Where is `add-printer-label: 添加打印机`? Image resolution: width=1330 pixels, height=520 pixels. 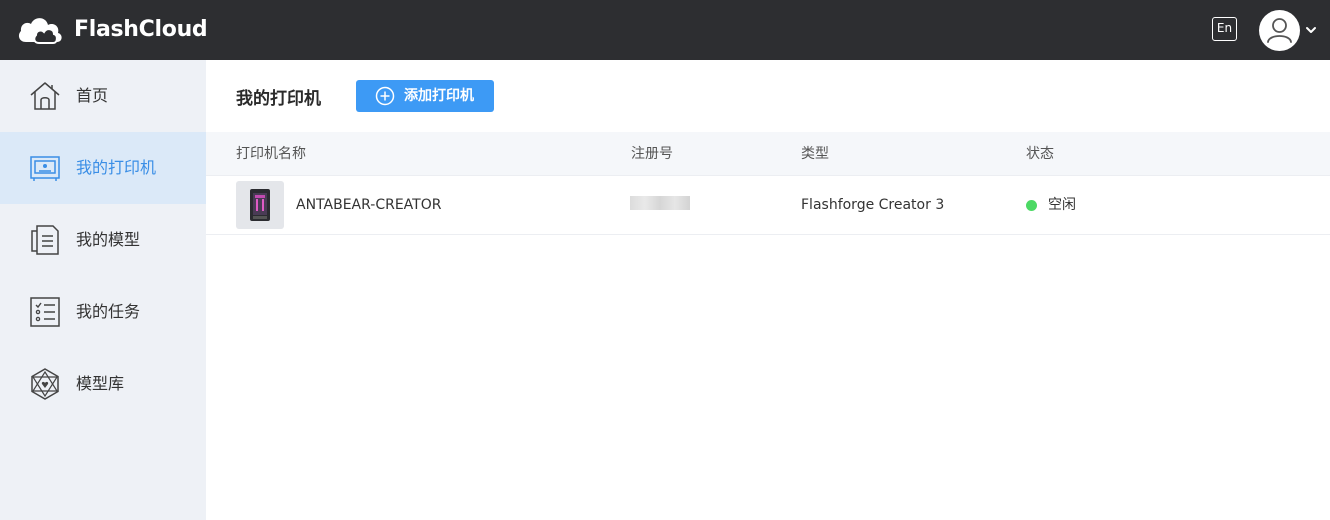 add-printer-label: 添加打印机 is located at coordinates (439, 96).